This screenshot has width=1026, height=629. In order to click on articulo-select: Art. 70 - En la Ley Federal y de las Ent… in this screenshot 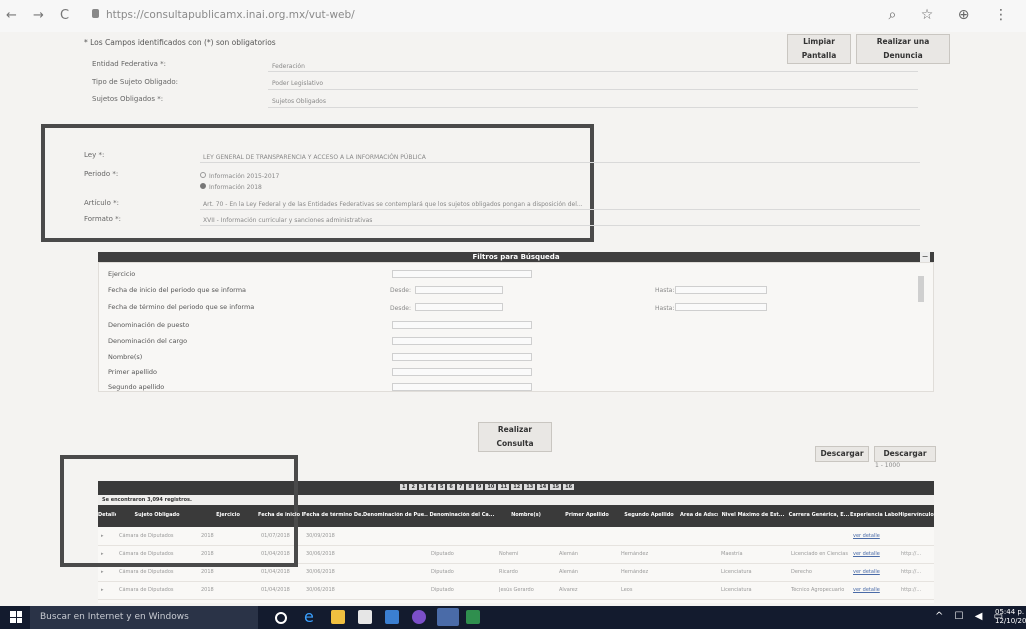, I will do `click(393, 204)`.